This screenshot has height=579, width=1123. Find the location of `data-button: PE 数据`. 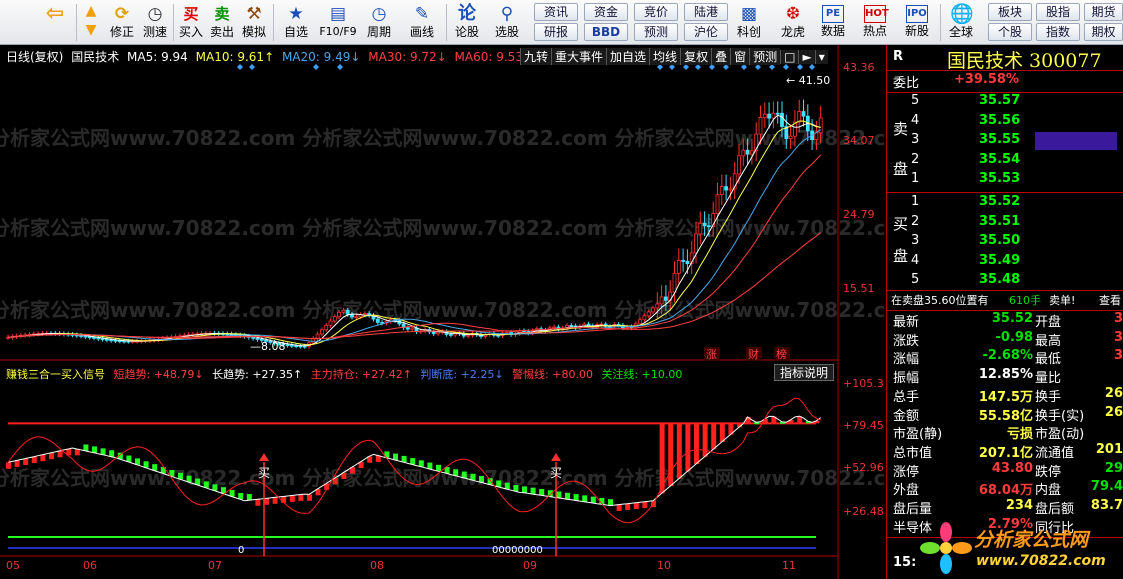

data-button: PE 数据 is located at coordinates (833, 22).